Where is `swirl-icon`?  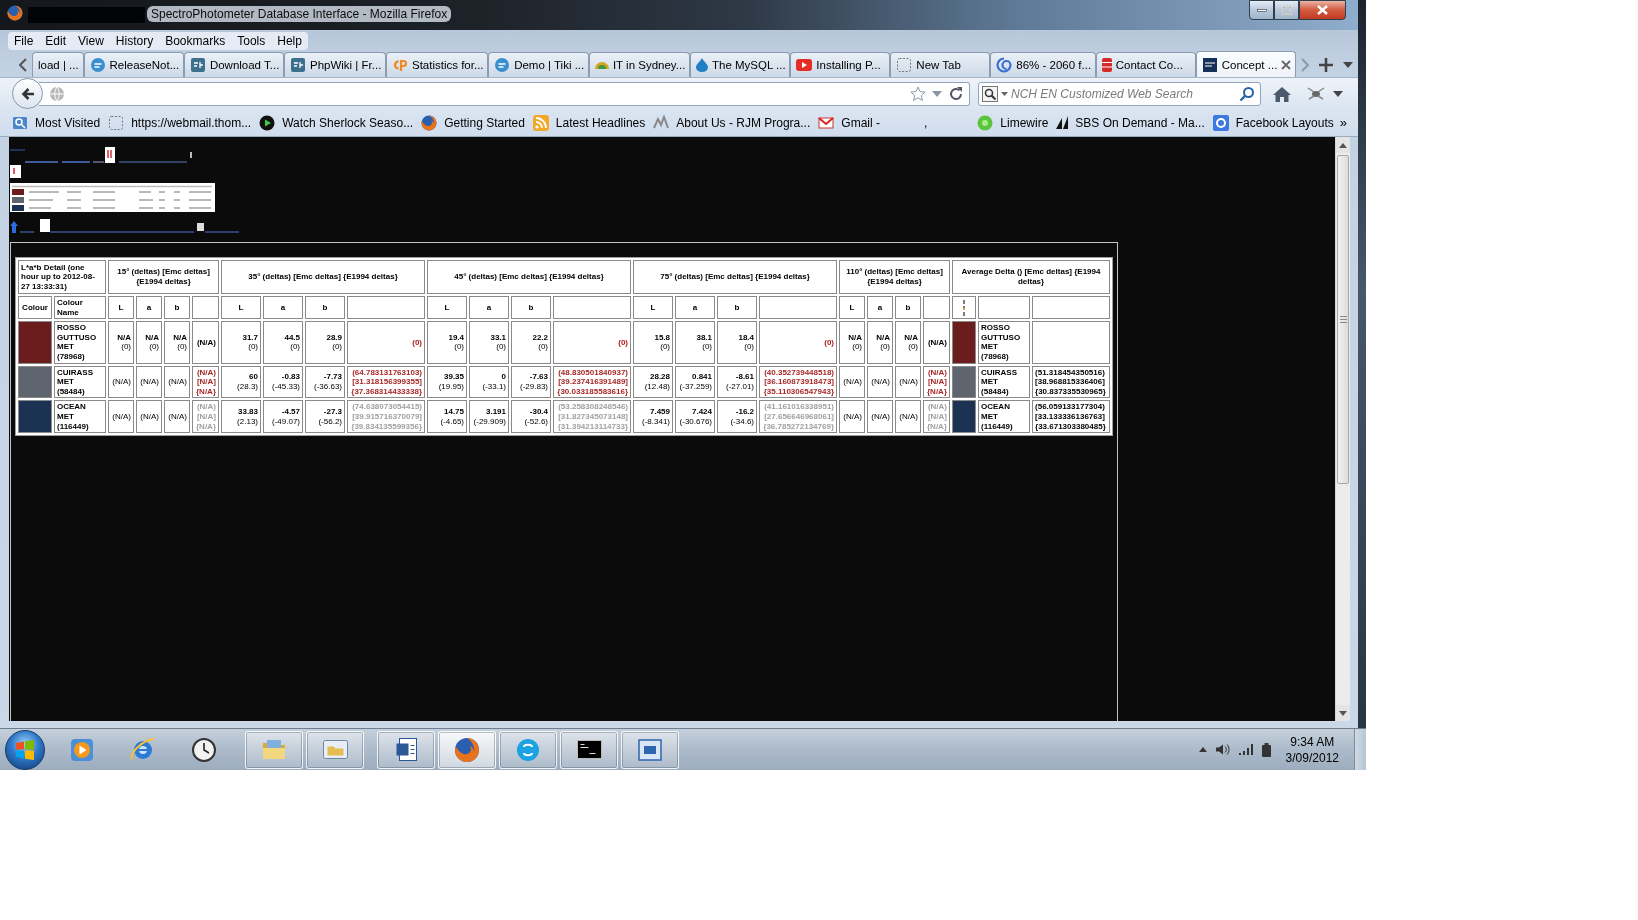 swirl-icon is located at coordinates (1004, 65).